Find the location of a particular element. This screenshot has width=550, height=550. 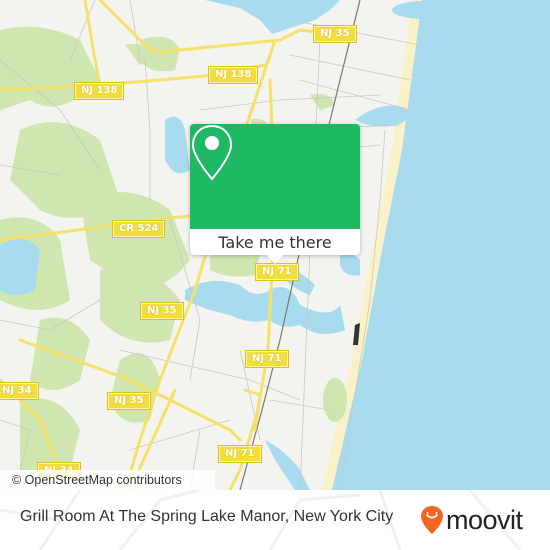

map-attribution: © OpenStreetMap contributors is located at coordinates (107, 480).